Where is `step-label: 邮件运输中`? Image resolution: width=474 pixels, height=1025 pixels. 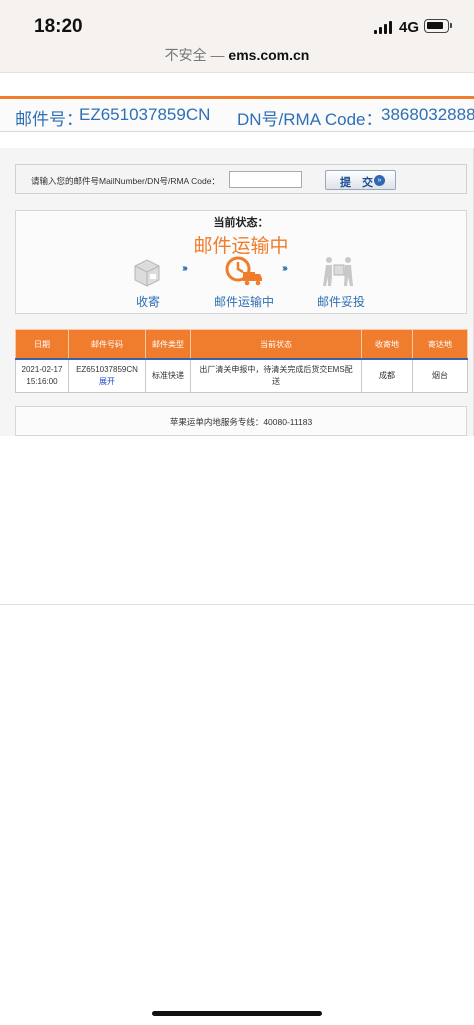
step-label: 邮件运输中 is located at coordinates (244, 302).